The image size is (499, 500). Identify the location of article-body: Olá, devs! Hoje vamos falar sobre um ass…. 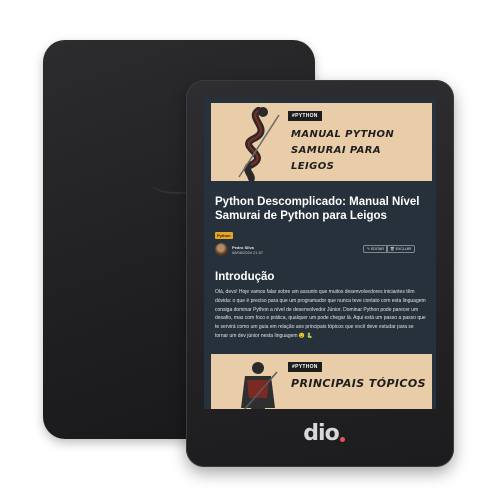
(320, 314).